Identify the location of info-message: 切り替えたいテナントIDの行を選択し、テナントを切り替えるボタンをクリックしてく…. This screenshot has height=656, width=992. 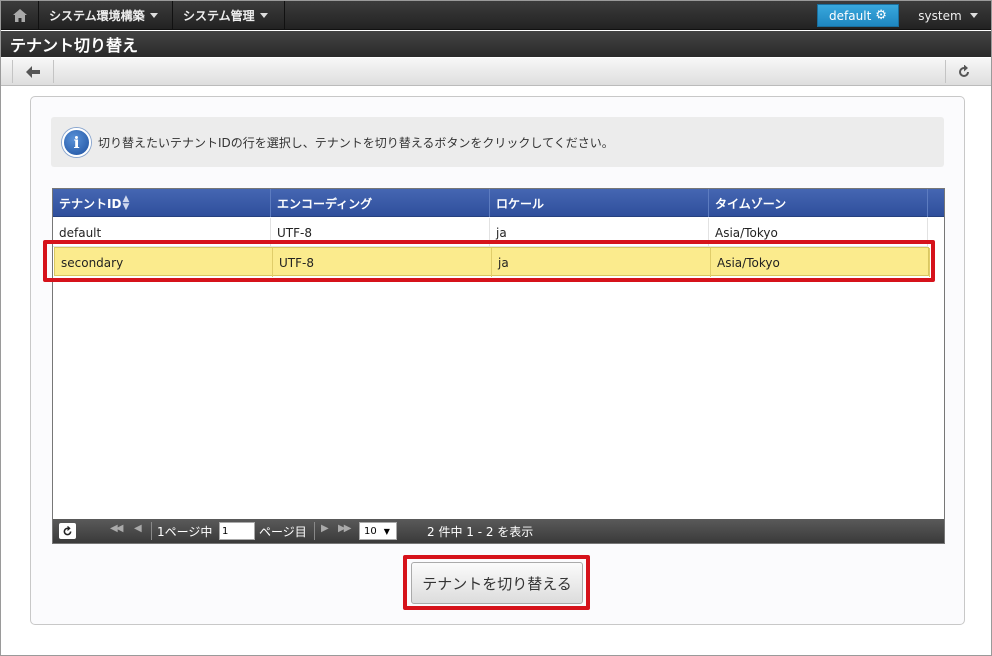
(356, 142).